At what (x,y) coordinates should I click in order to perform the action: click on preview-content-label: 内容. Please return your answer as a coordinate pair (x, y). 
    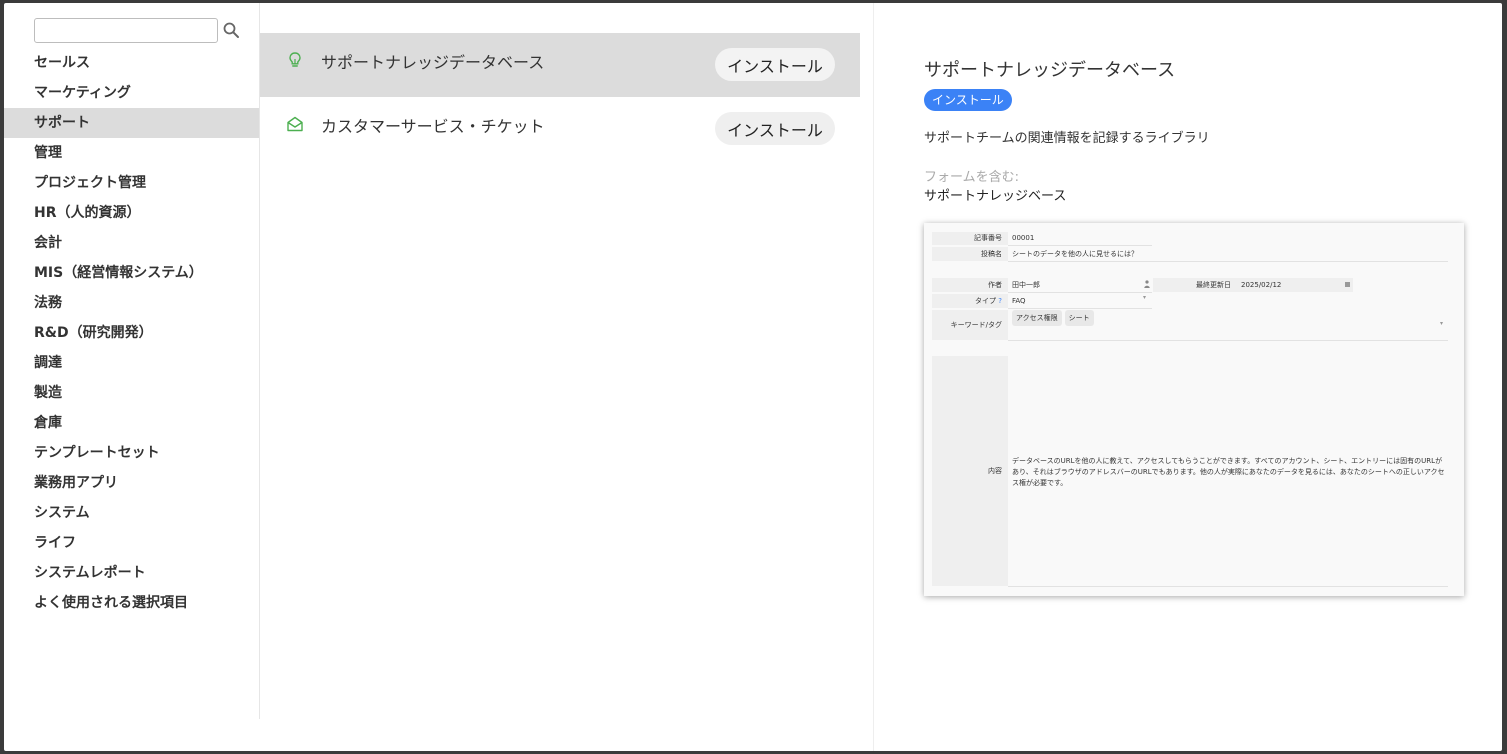
    Looking at the image, I should click on (970, 471).